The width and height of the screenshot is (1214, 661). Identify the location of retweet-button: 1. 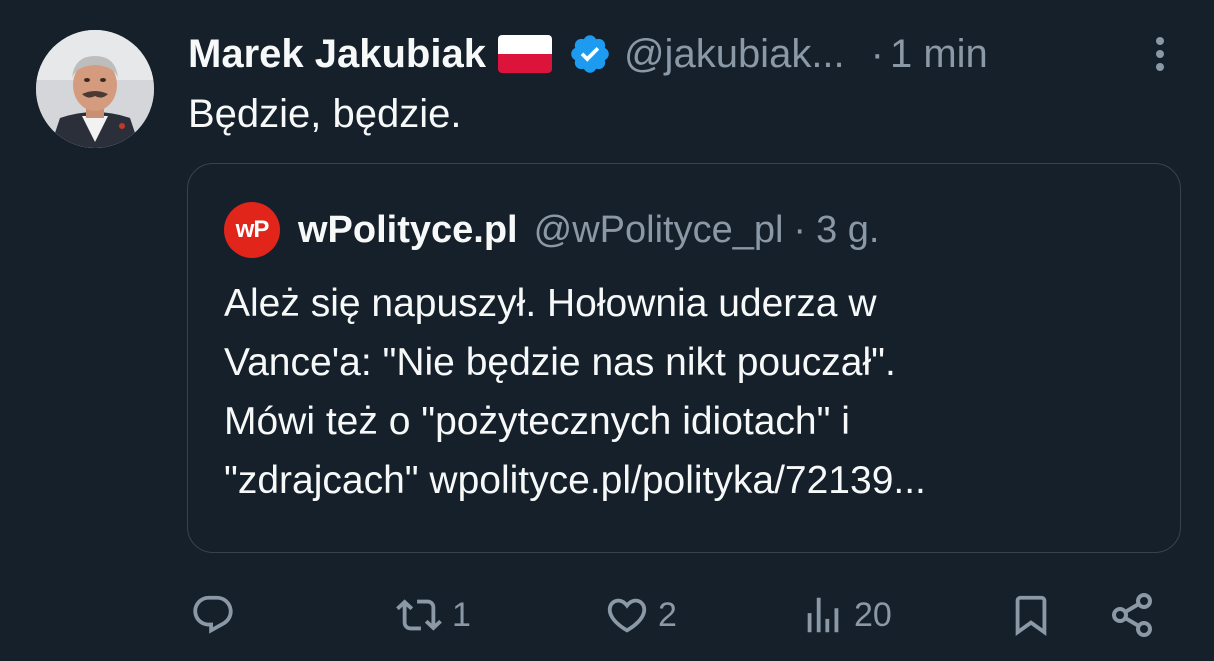
(432, 615).